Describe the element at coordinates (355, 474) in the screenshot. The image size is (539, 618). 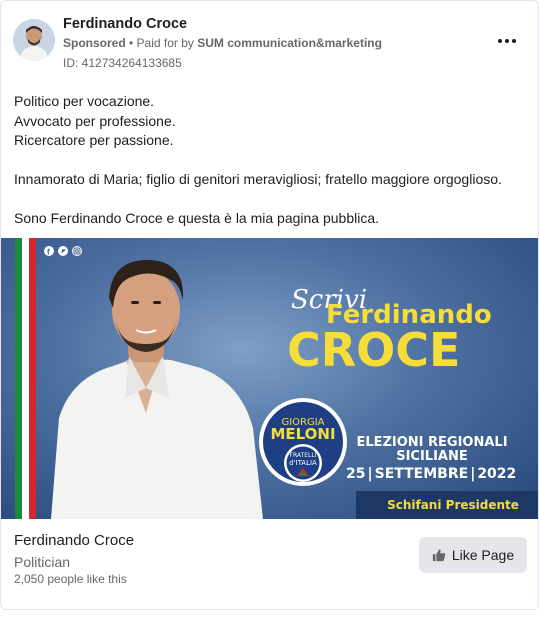
I see `date-day: 25` at that location.